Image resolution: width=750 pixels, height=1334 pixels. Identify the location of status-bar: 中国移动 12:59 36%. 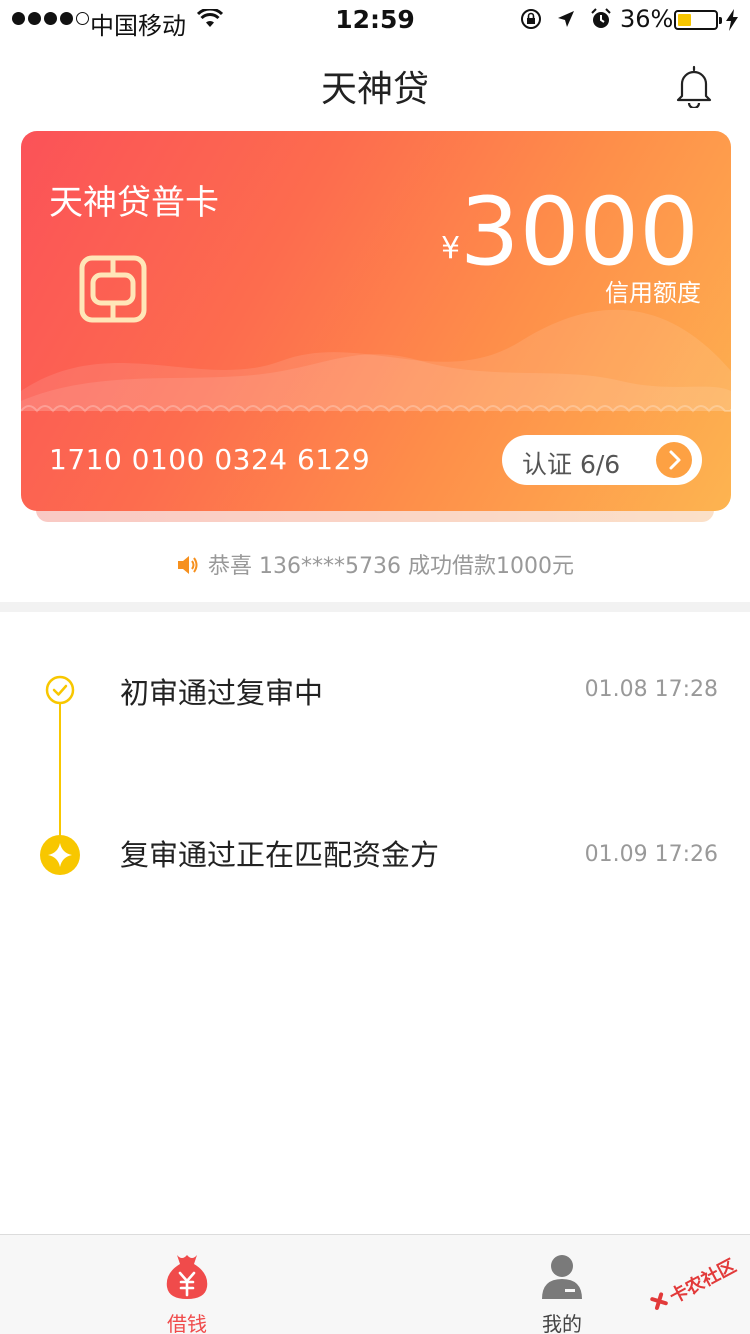
(375, 20).